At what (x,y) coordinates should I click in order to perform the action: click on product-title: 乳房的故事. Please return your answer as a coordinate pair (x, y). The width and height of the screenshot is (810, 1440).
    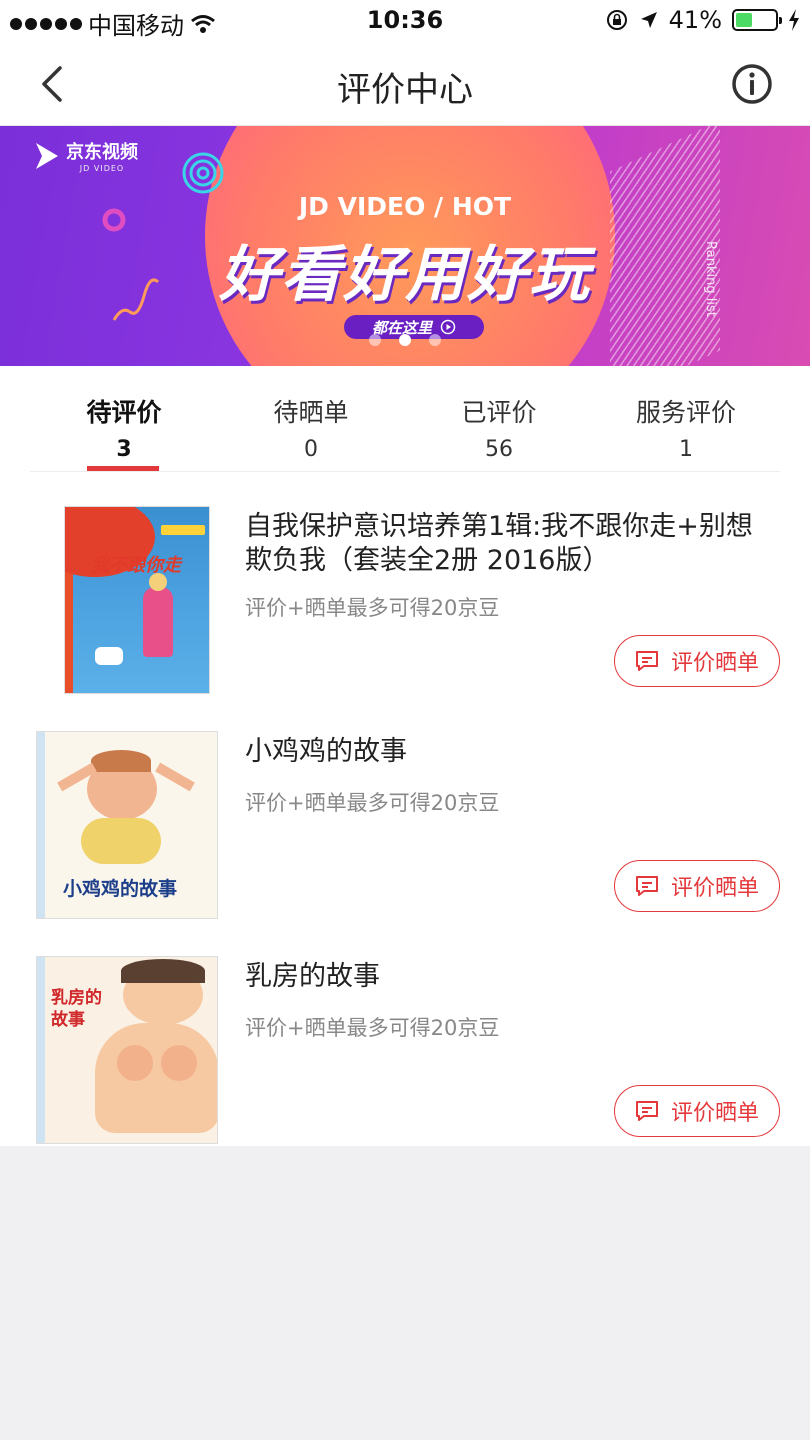
    Looking at the image, I should click on (510, 977).